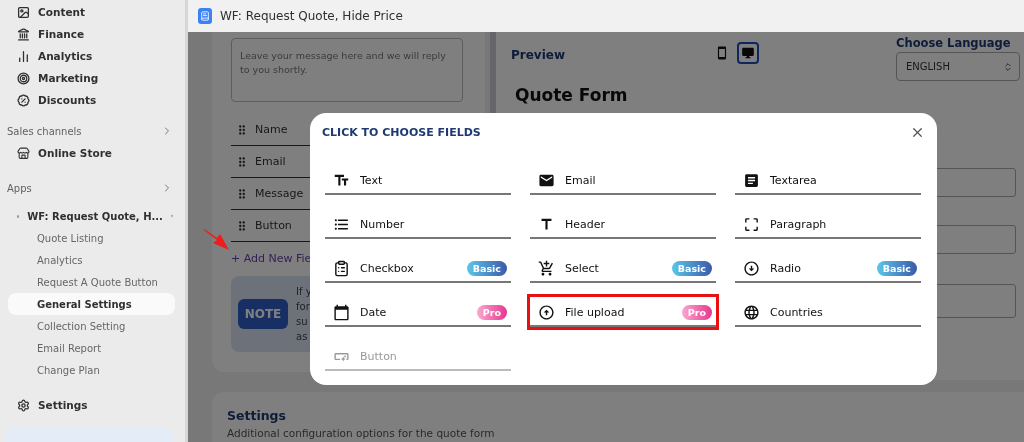 The height and width of the screenshot is (442, 1024). I want to click on option-label: File upload, so click(595, 312).